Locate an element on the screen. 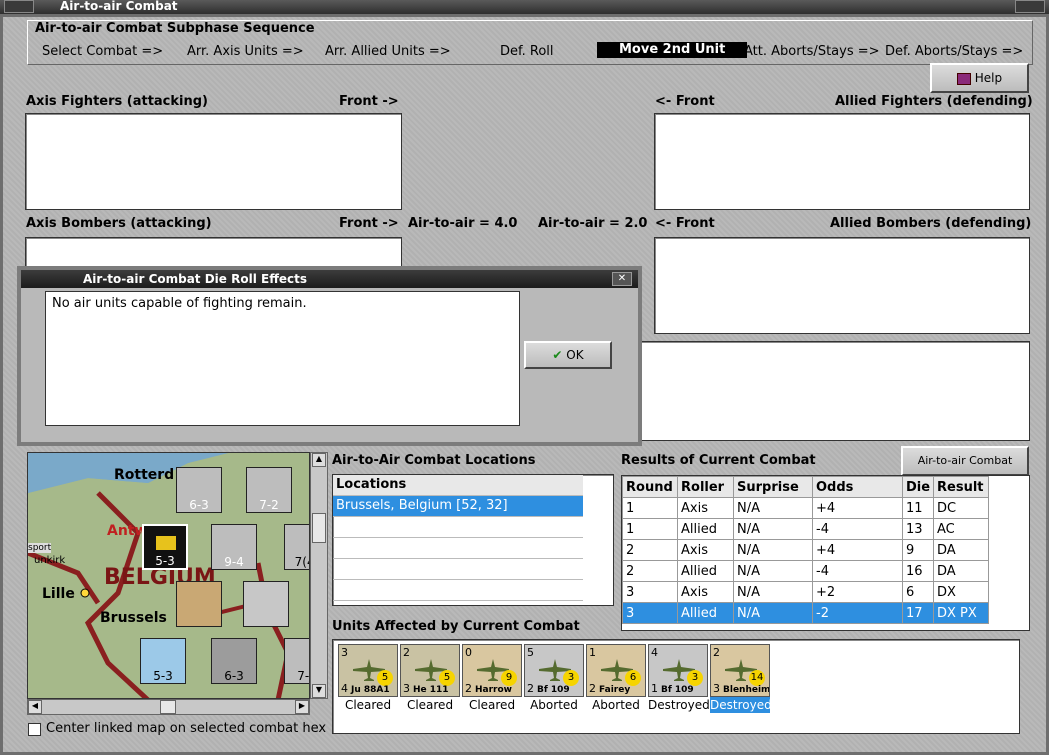  cell: +4 is located at coordinates (857, 508).